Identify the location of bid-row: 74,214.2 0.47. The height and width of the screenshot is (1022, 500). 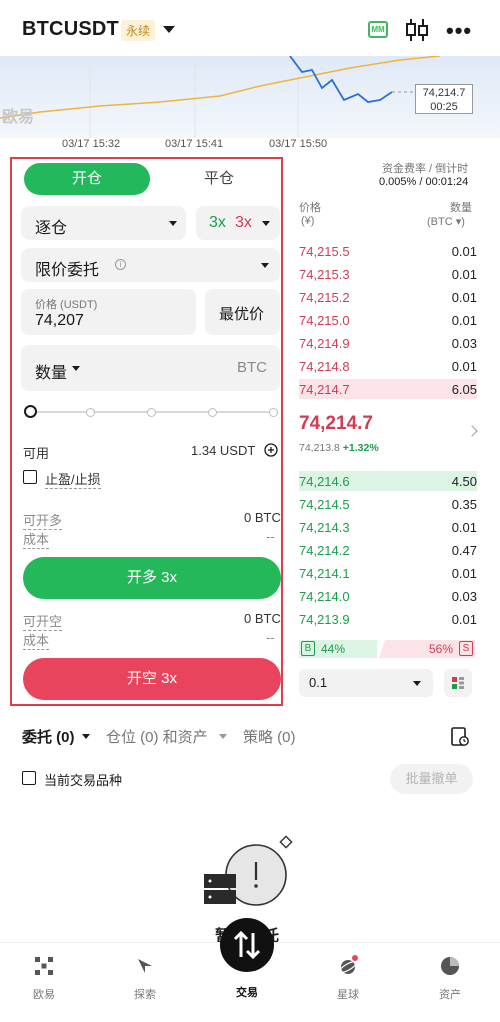
(388, 550).